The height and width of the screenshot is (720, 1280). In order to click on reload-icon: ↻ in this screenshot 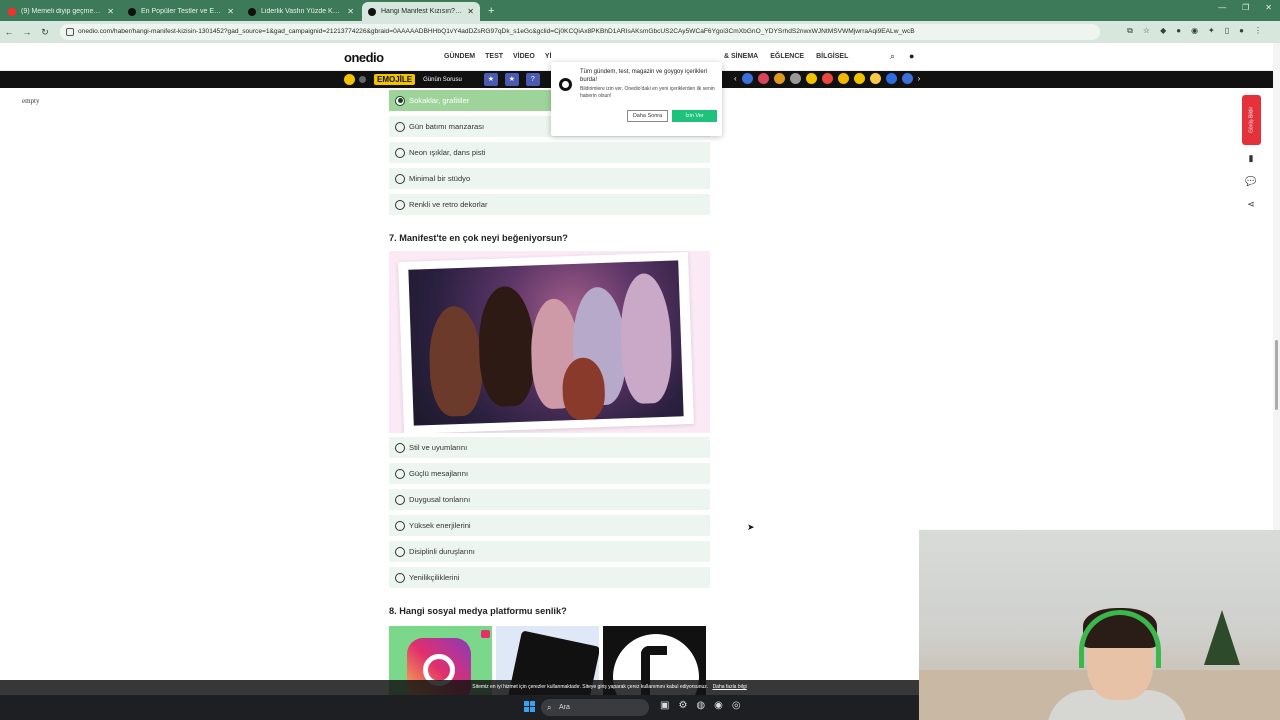, I will do `click(45, 32)`.